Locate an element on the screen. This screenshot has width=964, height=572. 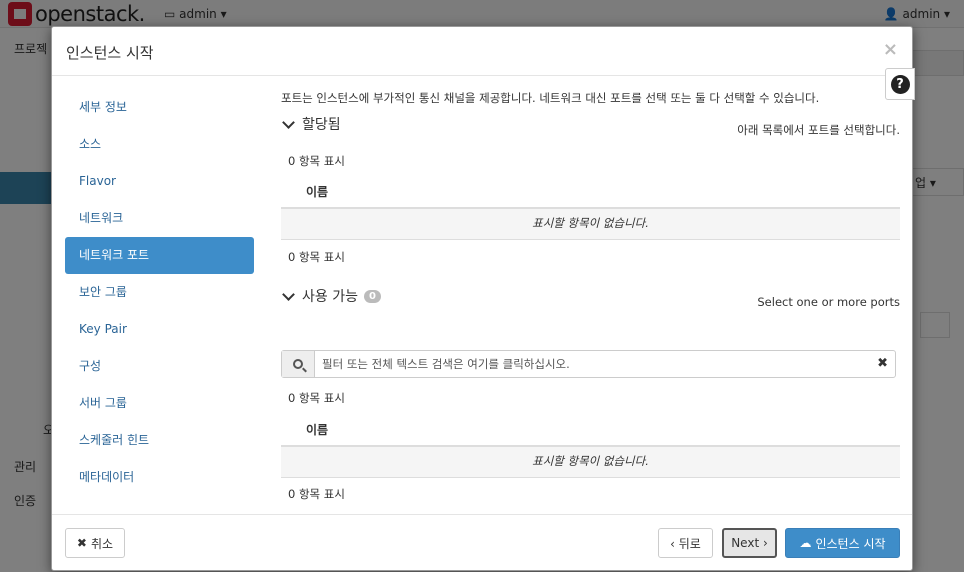
step-configuration: 구성 is located at coordinates (159, 366).